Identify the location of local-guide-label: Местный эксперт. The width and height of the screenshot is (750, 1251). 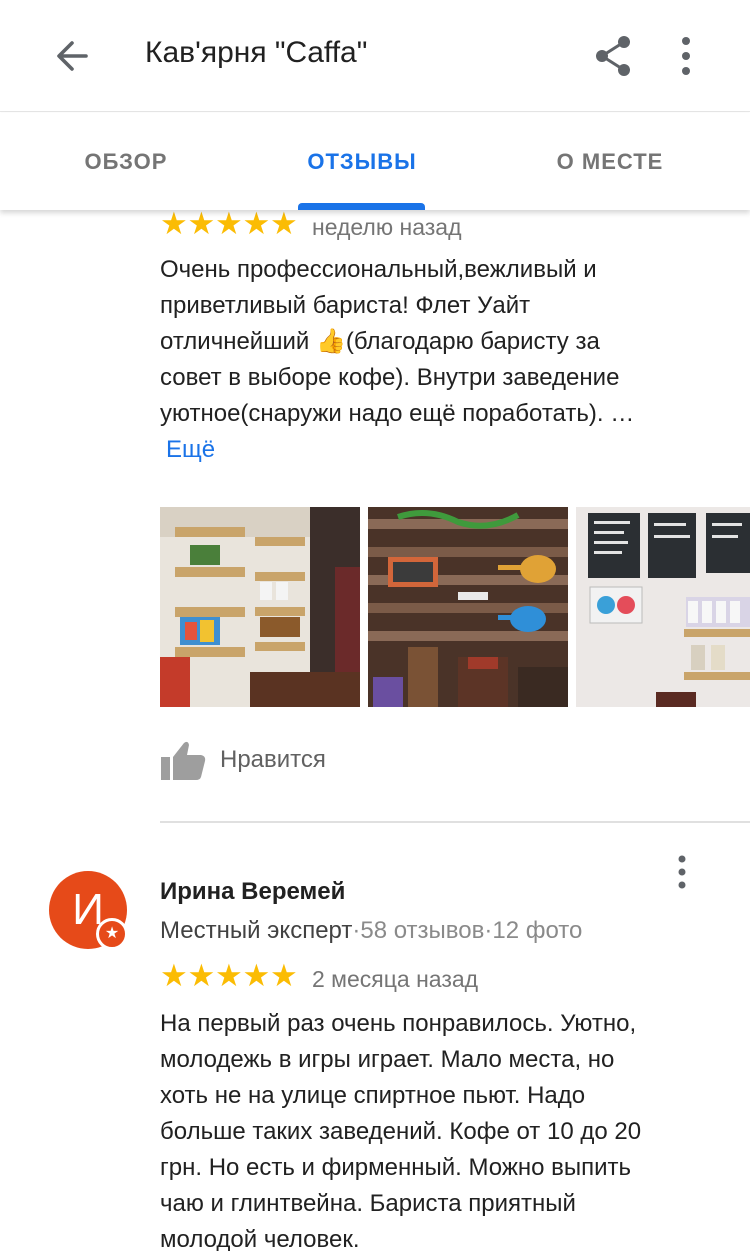
(256, 930).